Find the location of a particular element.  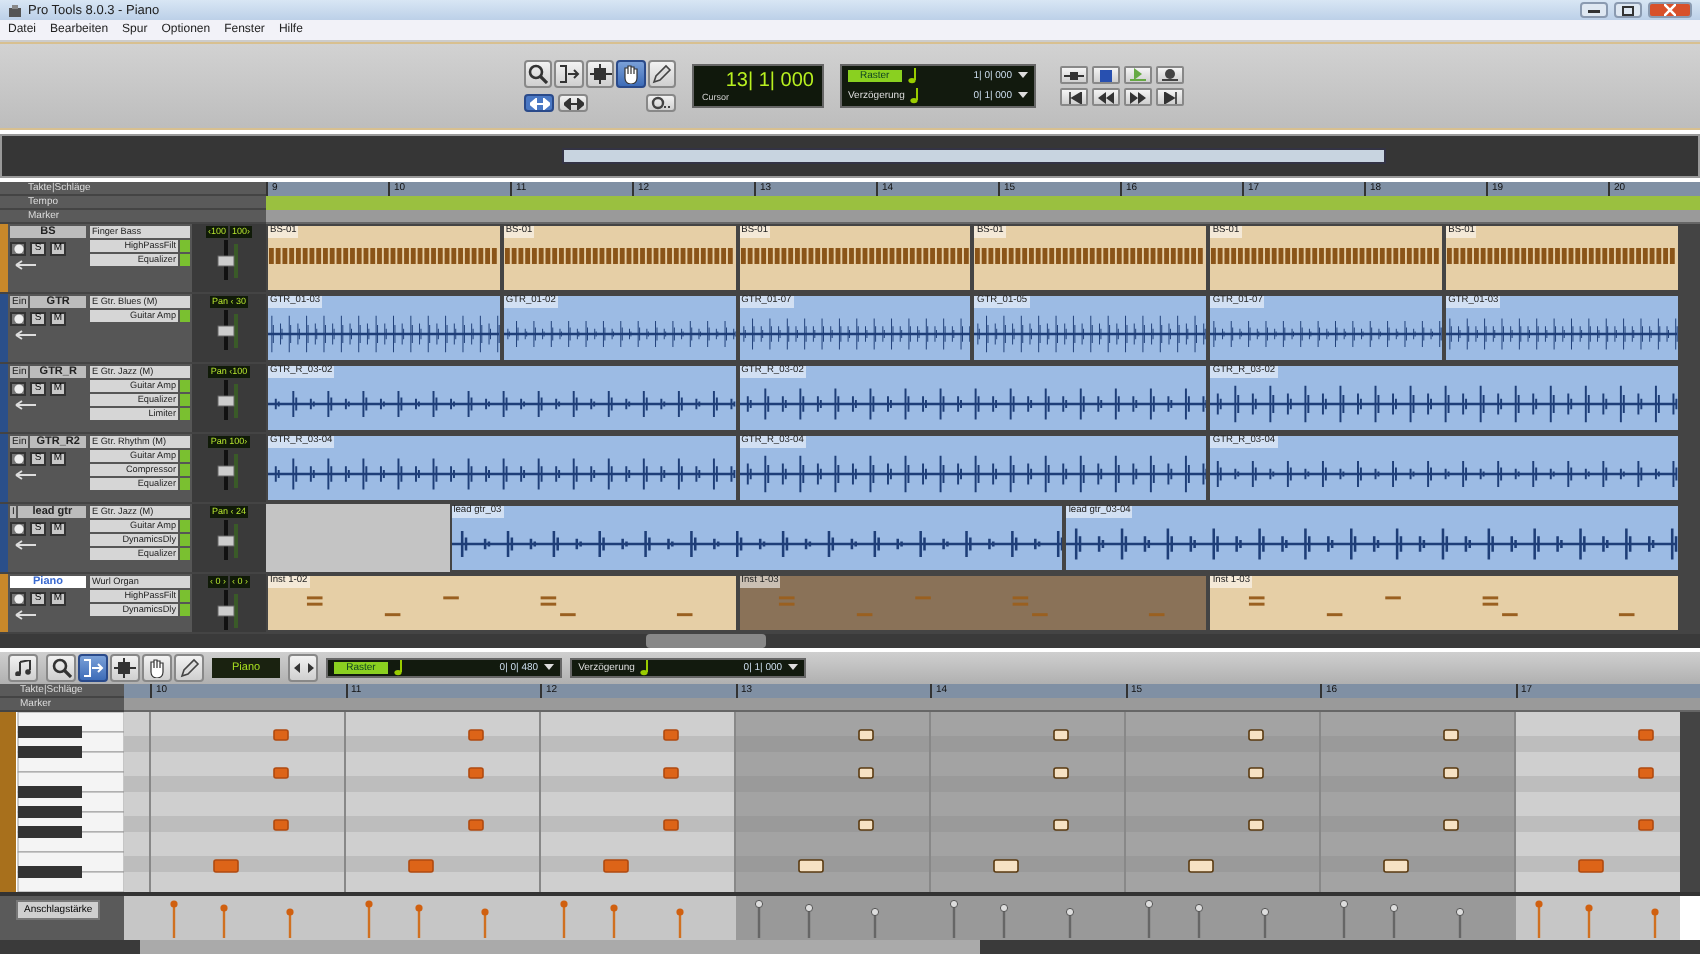

stop-icon is located at coordinates (1106, 75).